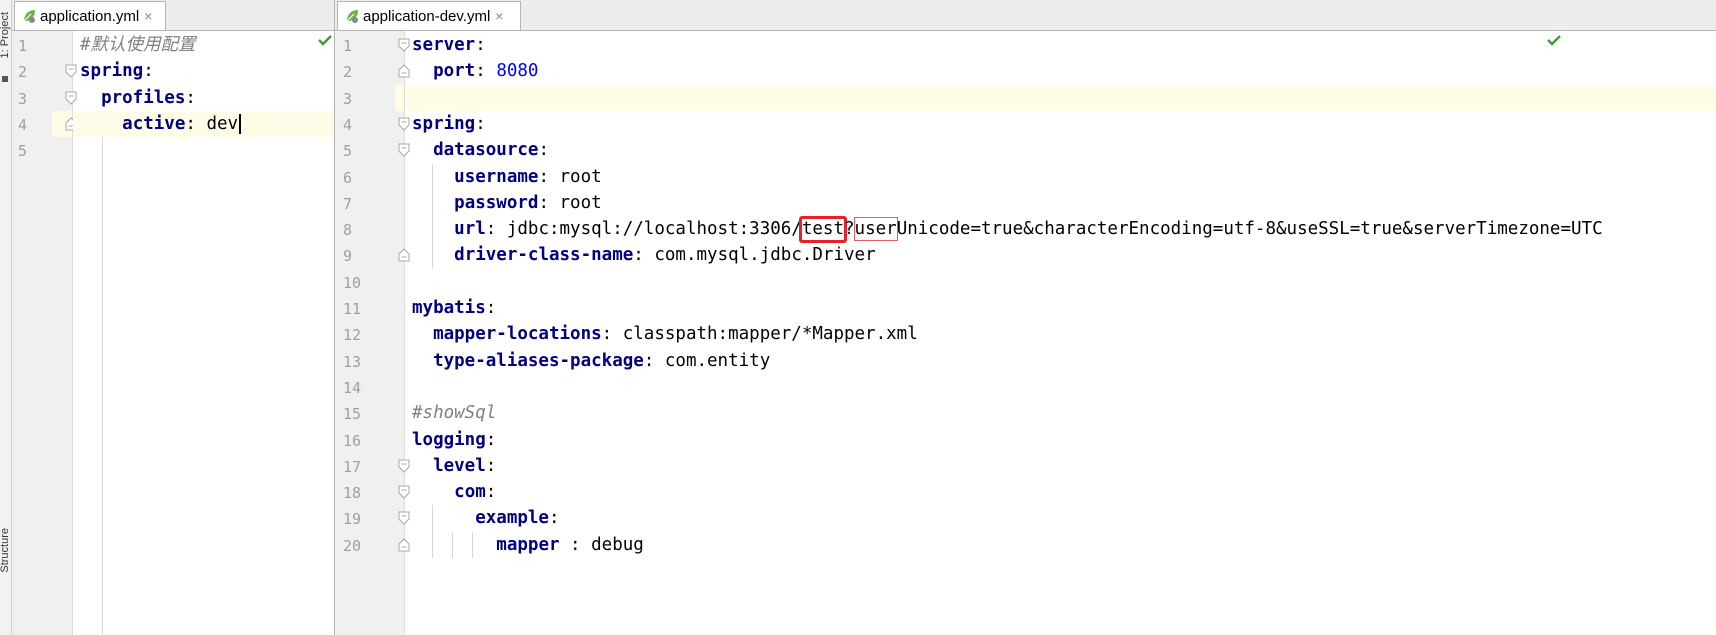 Image resolution: width=1716 pixels, height=635 pixels. Describe the element at coordinates (1060, 440) in the screenshot. I see `code-line: logging:` at that location.